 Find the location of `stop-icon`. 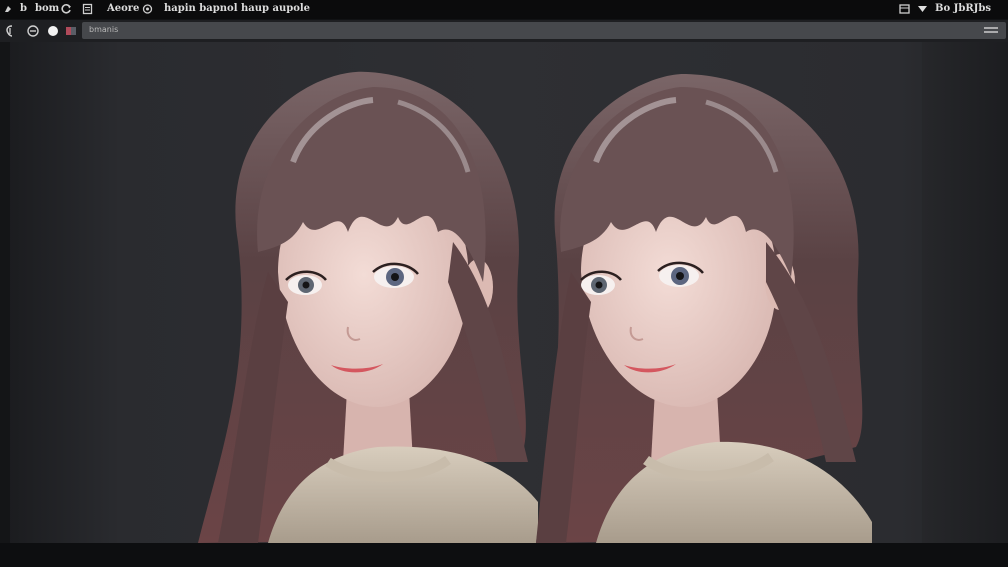

stop-icon is located at coordinates (33, 31).